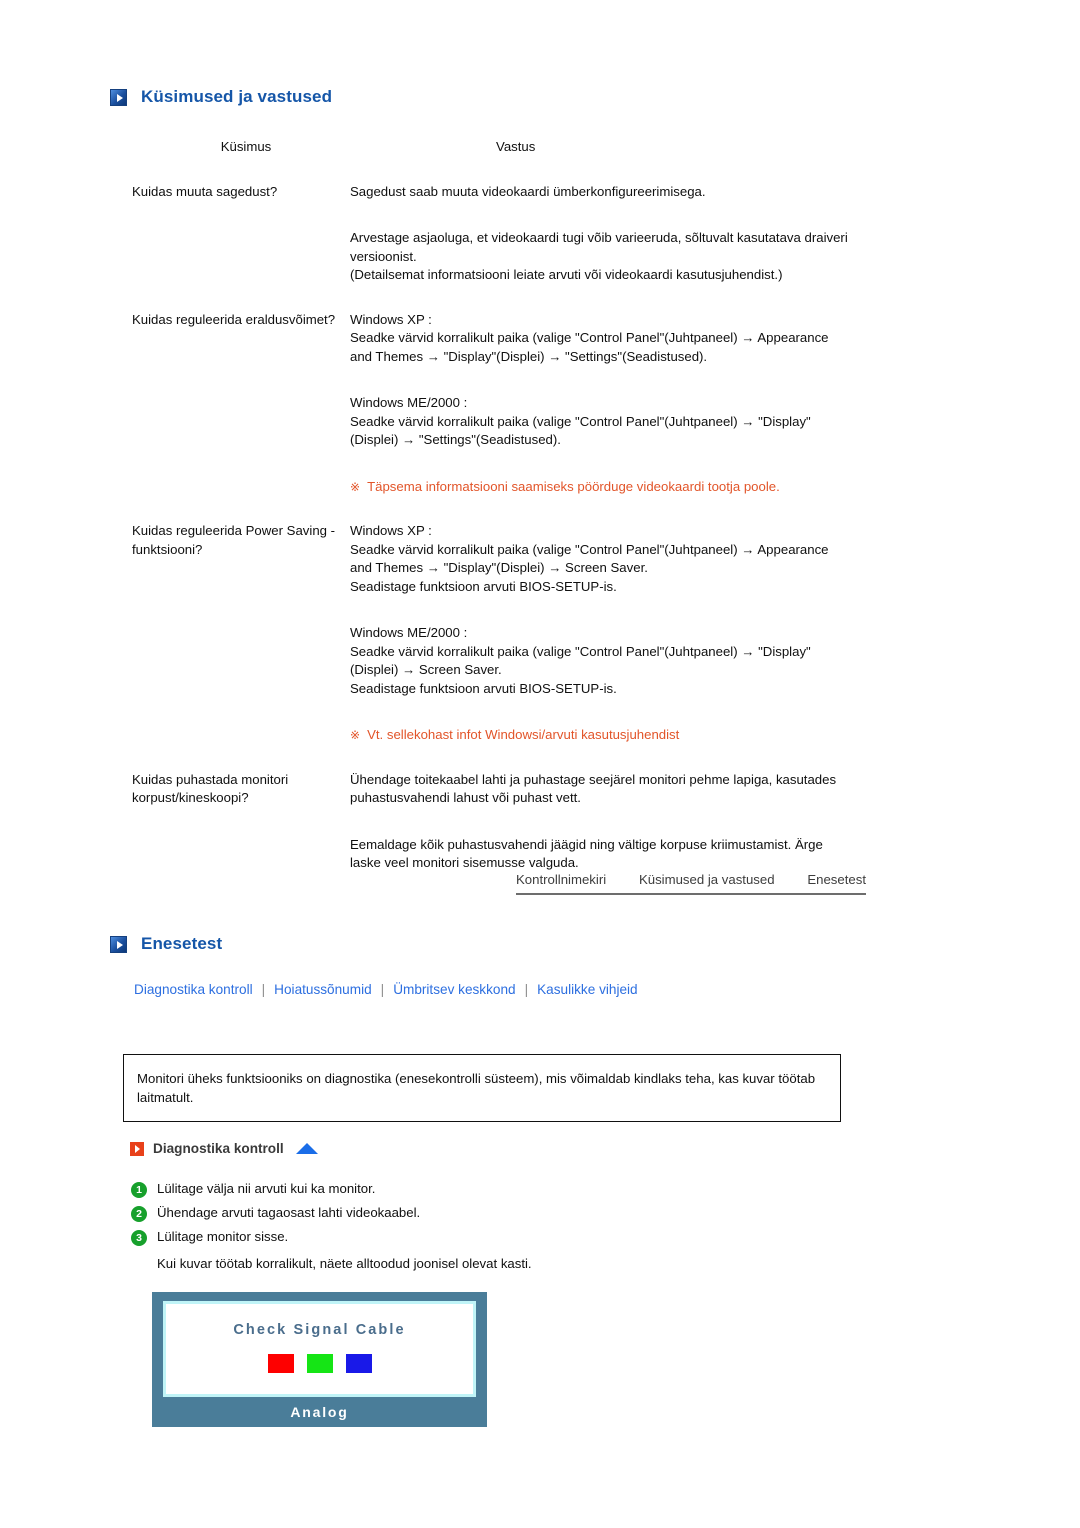  Describe the element at coordinates (322, 989) in the screenshot. I see `link-hoiatussonumid: Hoiatussõnumid` at that location.